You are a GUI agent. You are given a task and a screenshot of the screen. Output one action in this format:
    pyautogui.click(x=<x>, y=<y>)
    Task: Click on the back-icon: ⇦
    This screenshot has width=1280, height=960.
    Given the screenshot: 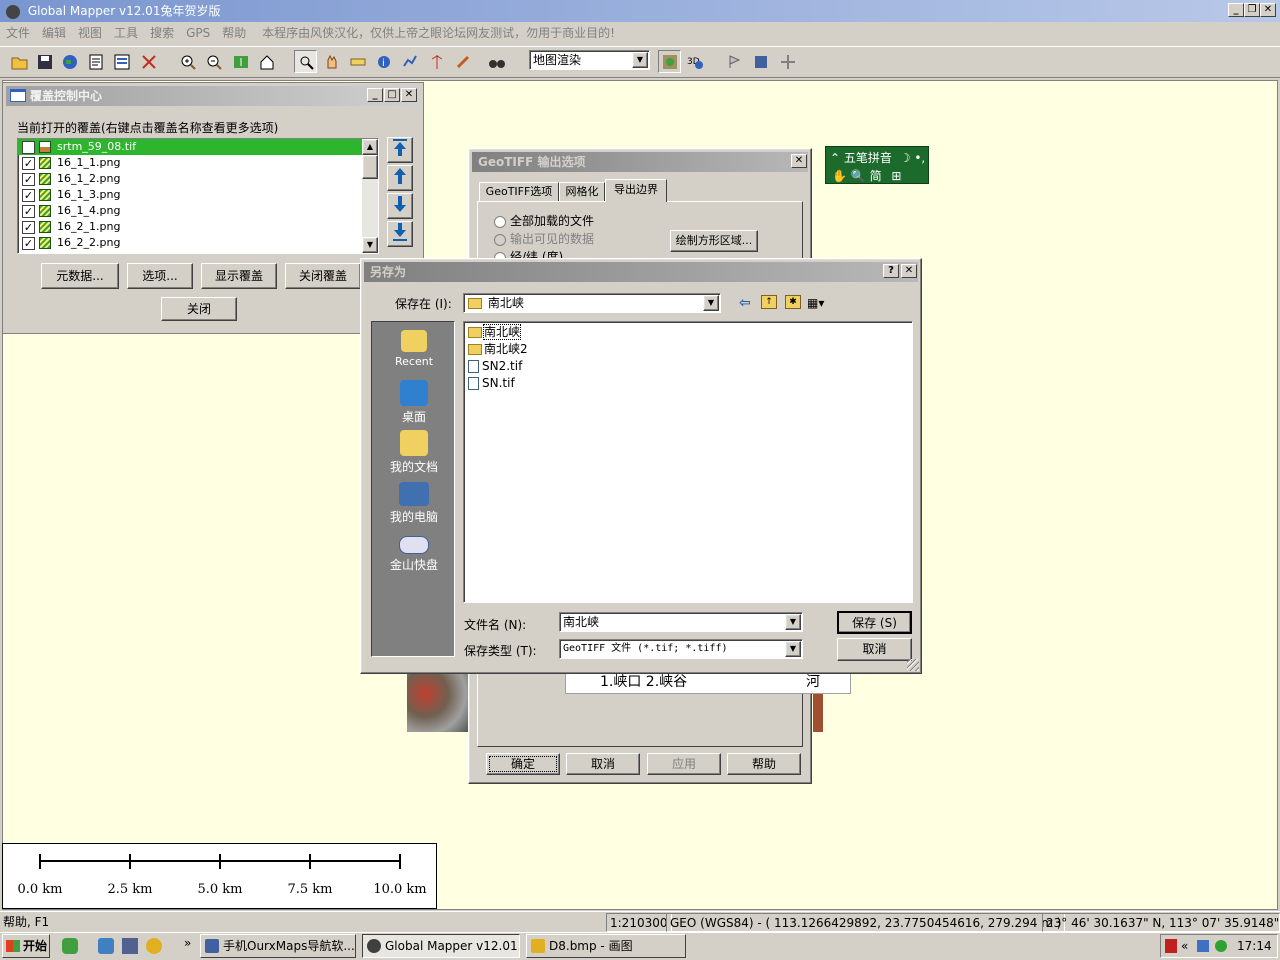 What is the action you would take?
    pyautogui.click(x=745, y=303)
    